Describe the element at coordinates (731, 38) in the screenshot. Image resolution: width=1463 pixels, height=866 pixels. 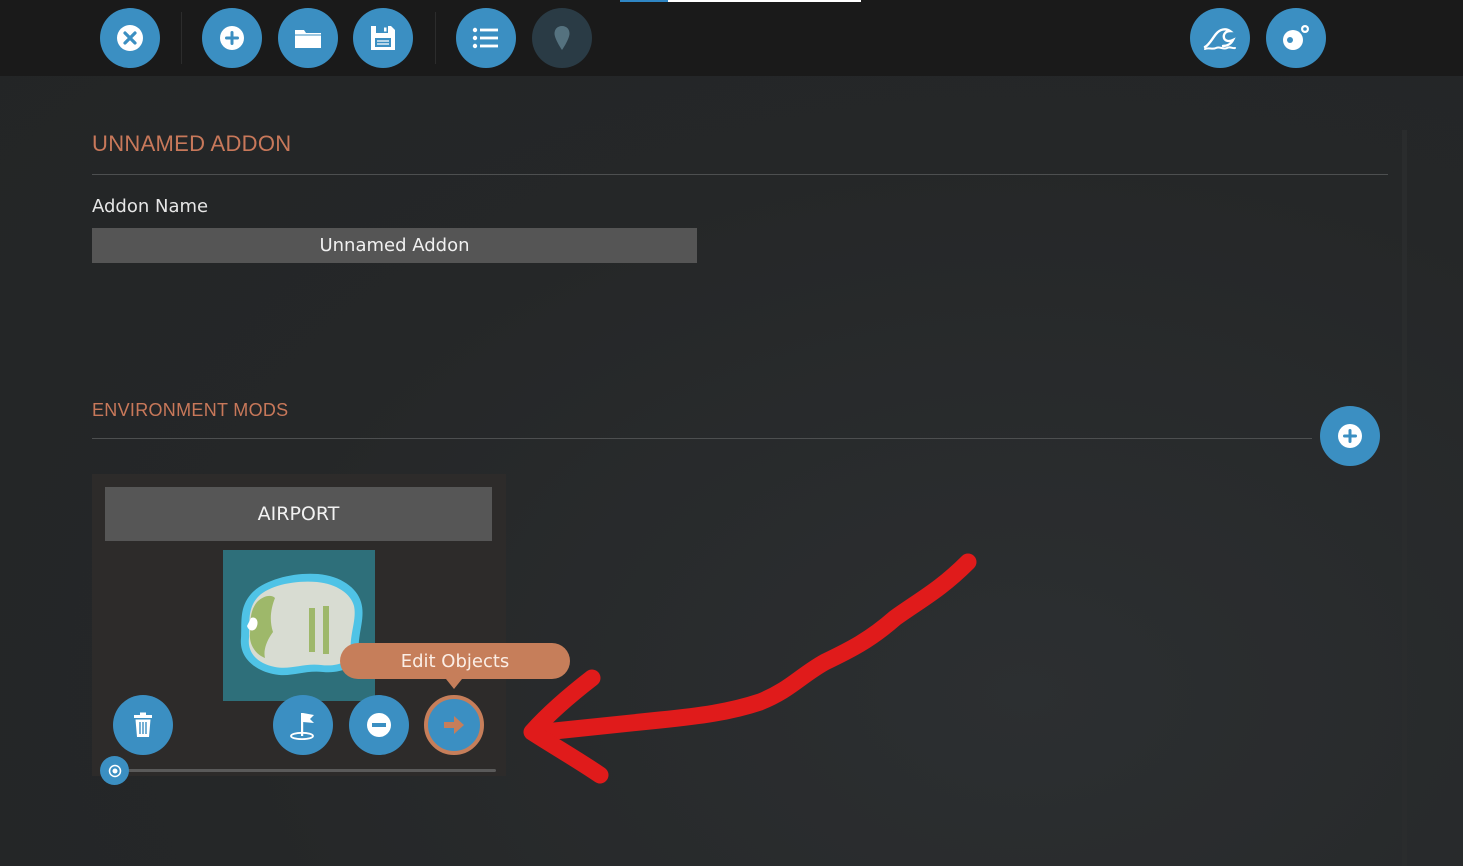
I see `top-toolbar` at that location.